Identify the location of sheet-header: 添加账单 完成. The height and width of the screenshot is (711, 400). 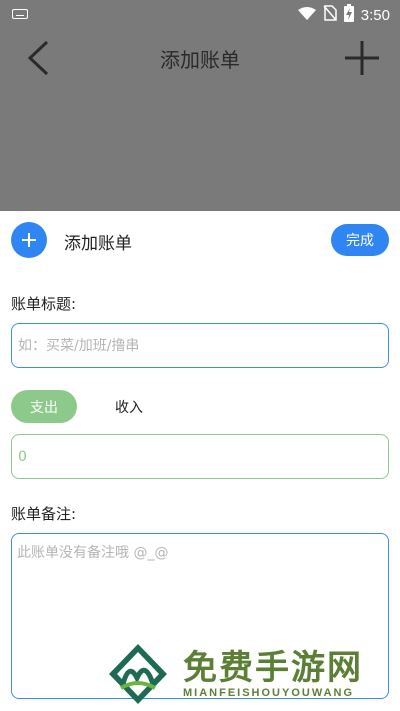
(200, 241).